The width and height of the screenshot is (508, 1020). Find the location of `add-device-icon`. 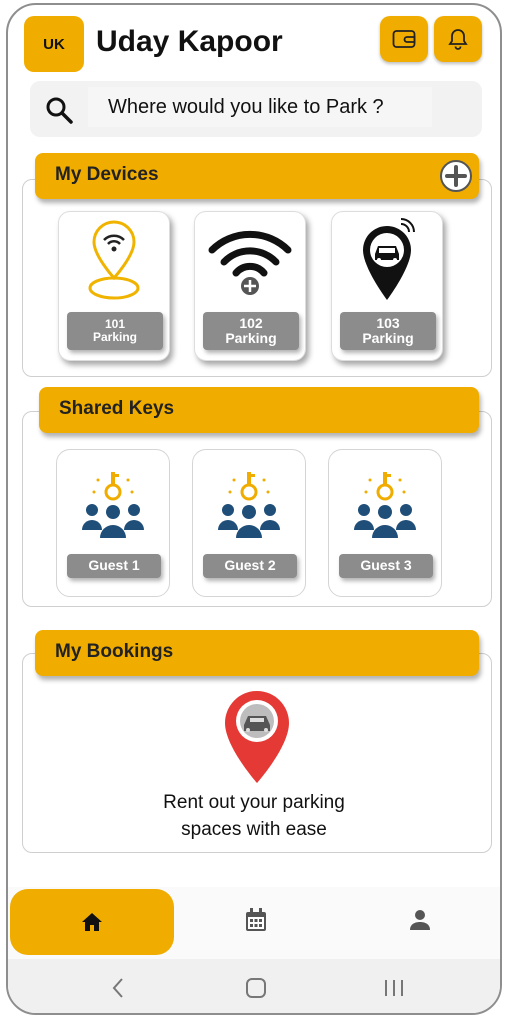

add-device-icon is located at coordinates (456, 176).